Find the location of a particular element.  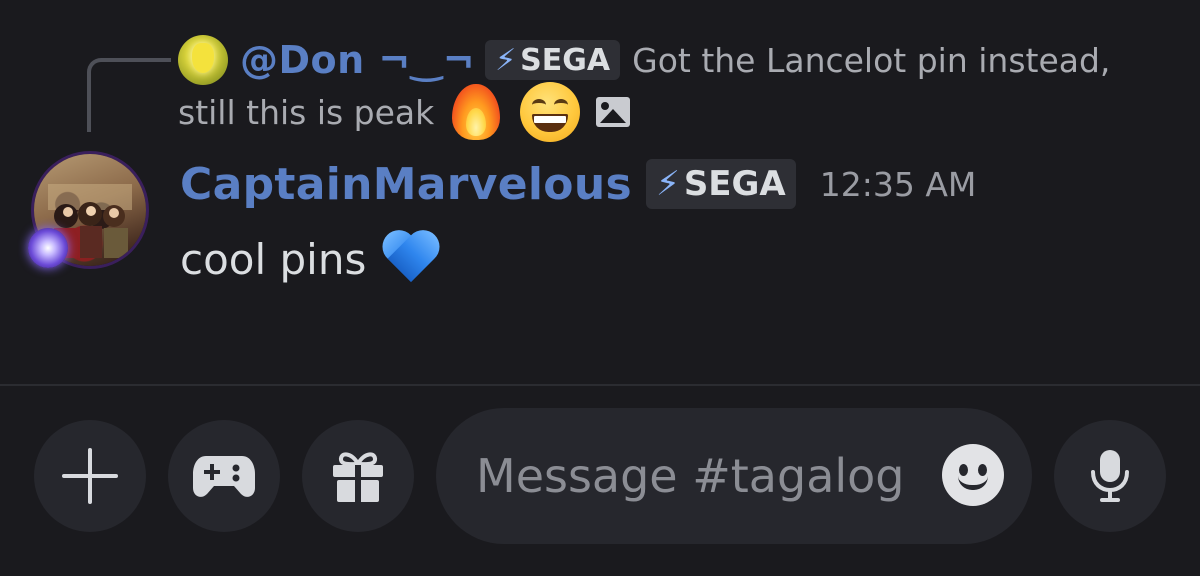

blue-heart-emoji-icon is located at coordinates (411, 259).